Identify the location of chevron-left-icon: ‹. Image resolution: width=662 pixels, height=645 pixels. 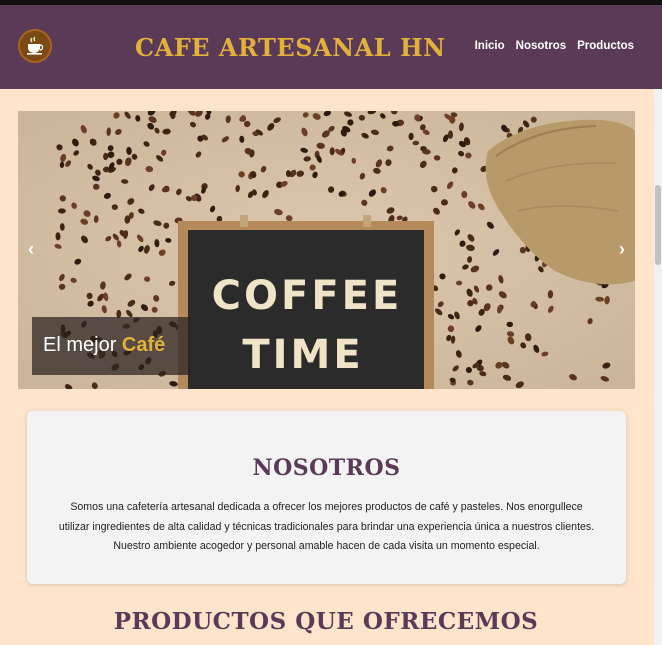
(31, 249).